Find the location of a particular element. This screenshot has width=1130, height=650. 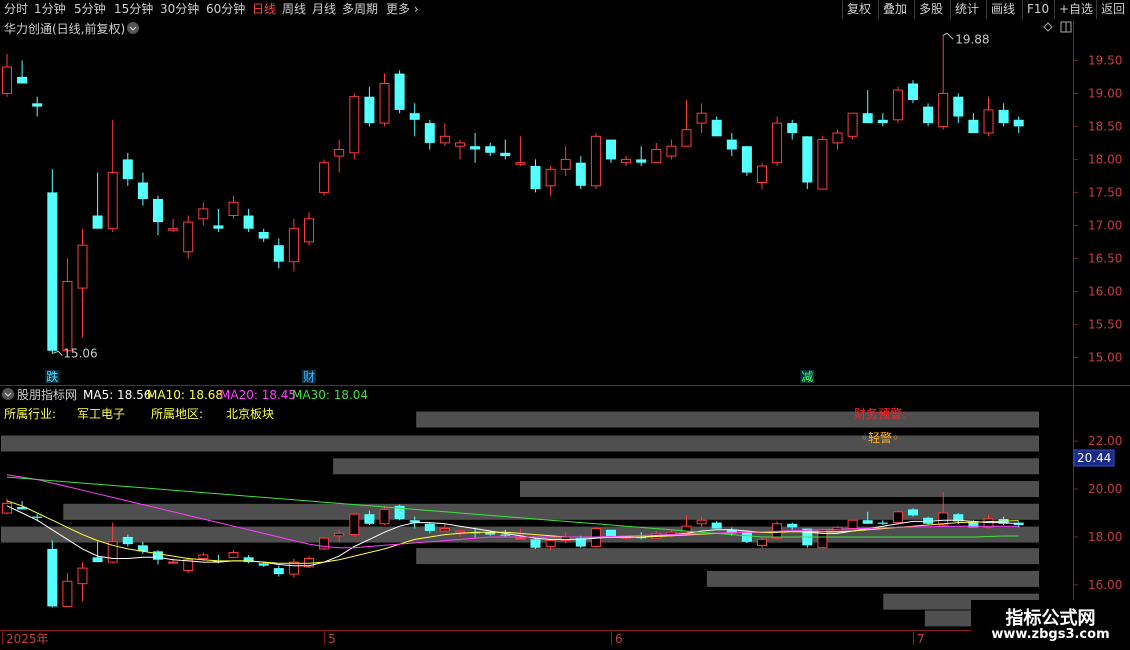

tool-button-4: 画线 is located at coordinates (1000, 9).